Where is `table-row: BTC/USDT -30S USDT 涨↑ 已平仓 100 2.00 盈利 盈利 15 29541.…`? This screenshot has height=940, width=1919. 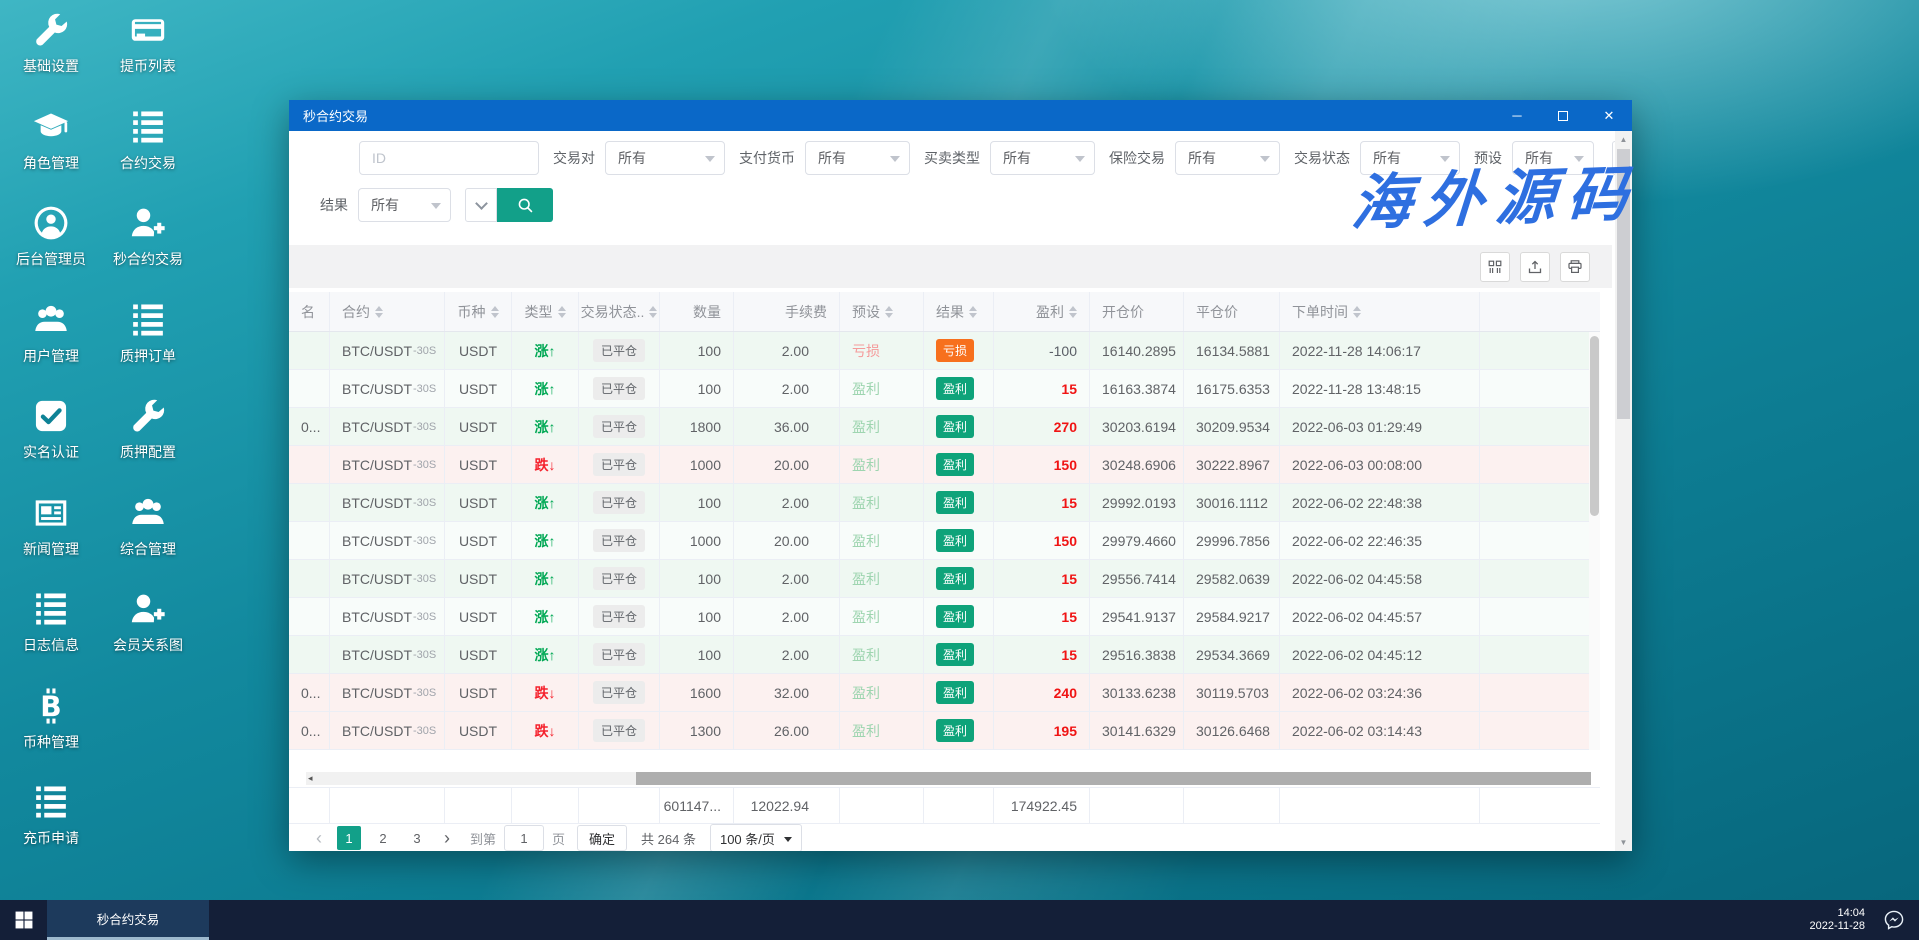
table-row: BTC/USDT -30S USDT 涨↑ 已平仓 100 2.00 盈利 盈利 15 29541.… is located at coordinates (944, 617).